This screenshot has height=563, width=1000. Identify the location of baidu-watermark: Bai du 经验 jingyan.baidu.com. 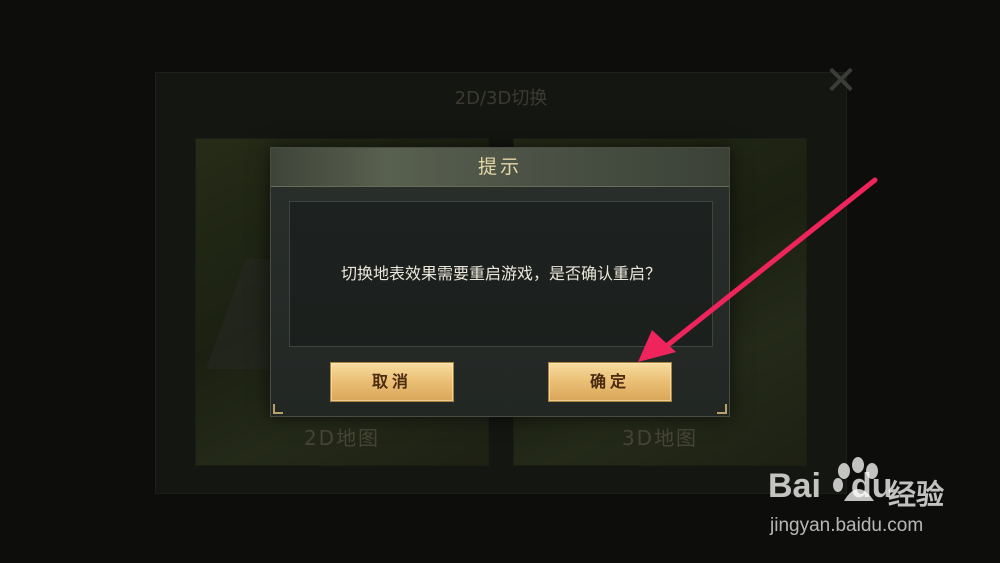
(878, 500).